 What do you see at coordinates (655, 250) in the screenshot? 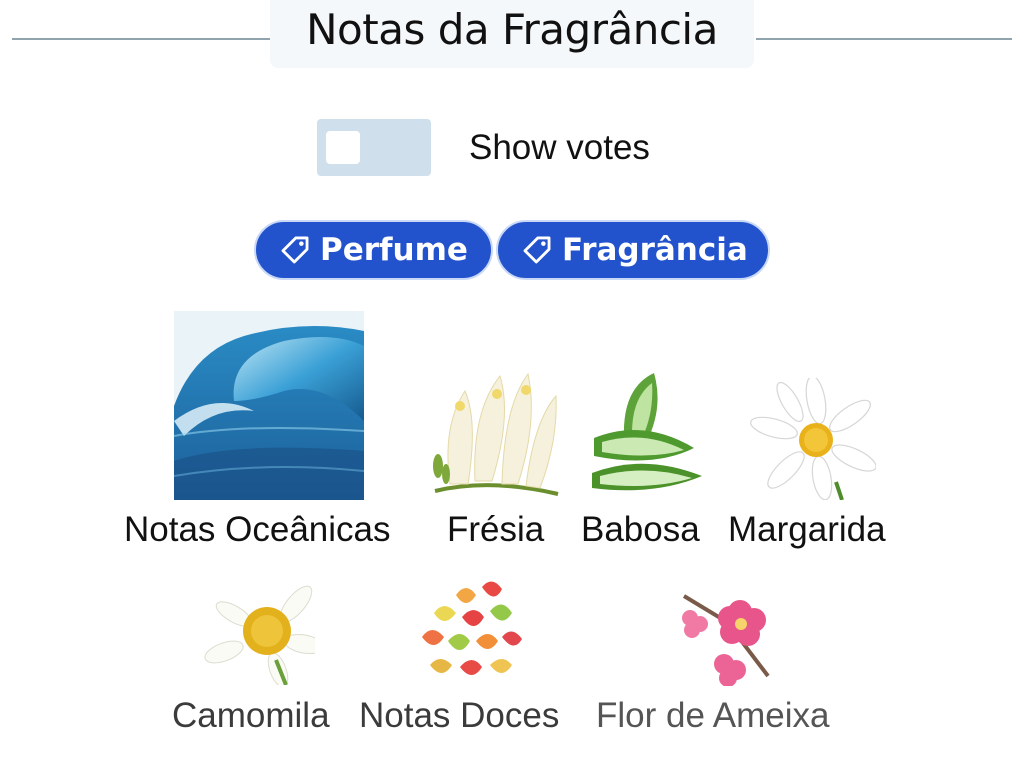
I see `tag-label: Fragrância` at bounding box center [655, 250].